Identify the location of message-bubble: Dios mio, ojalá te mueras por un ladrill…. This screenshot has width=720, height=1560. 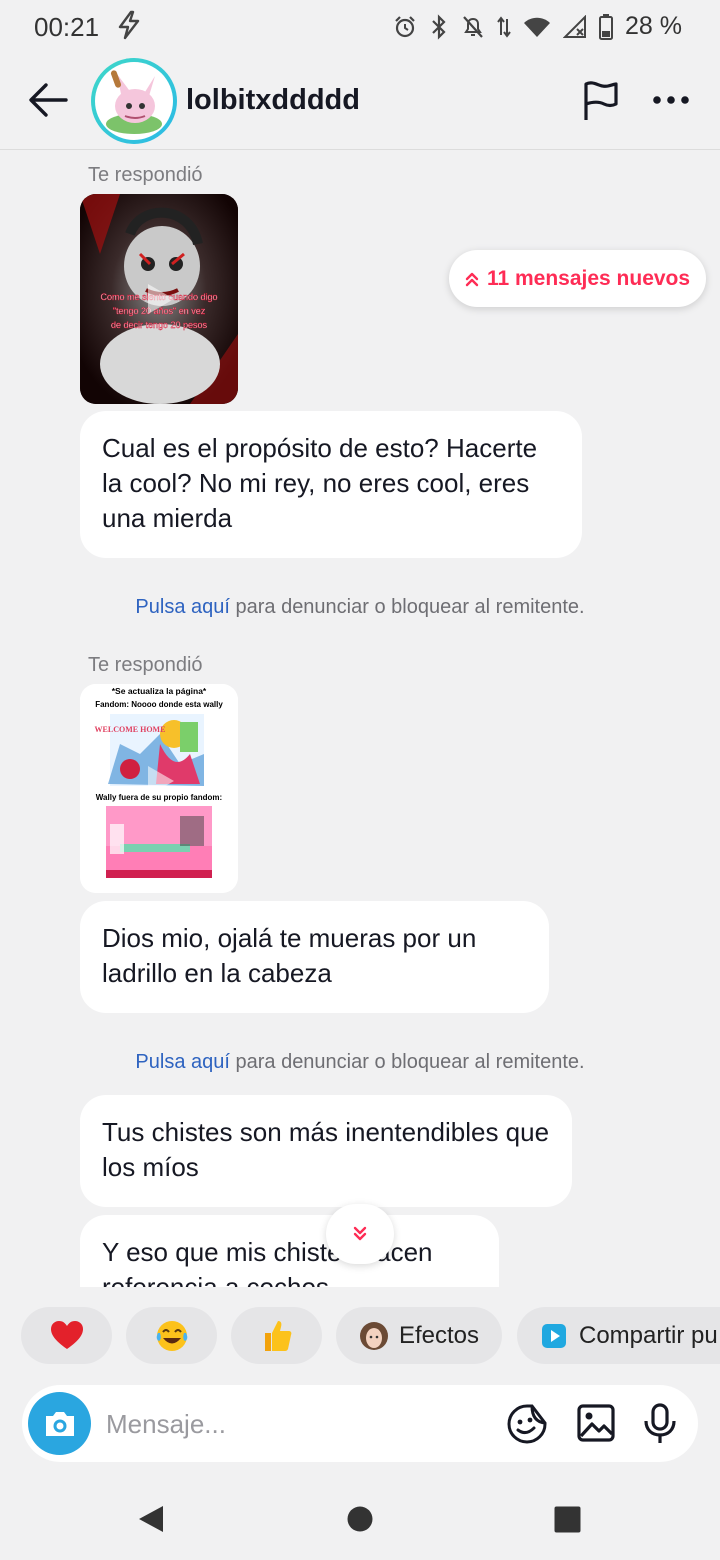
(314, 957).